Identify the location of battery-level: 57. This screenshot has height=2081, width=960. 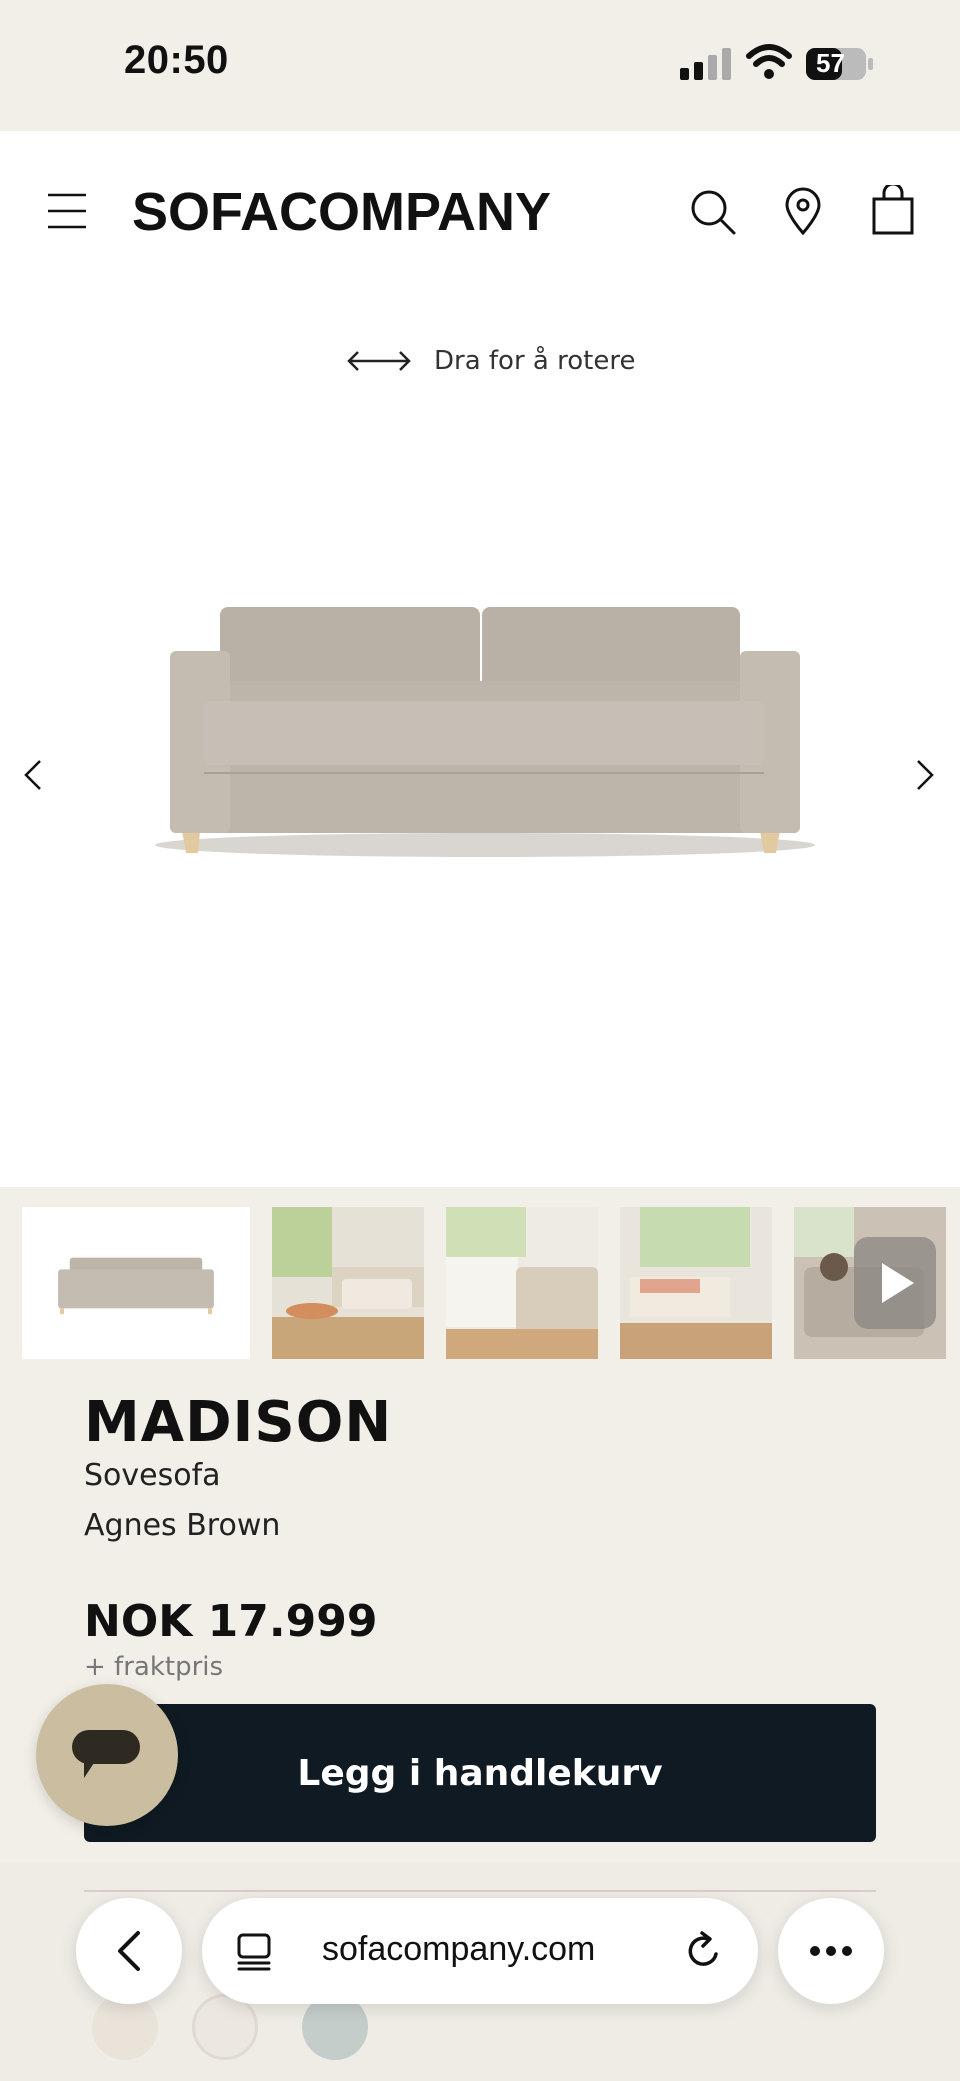
(830, 63).